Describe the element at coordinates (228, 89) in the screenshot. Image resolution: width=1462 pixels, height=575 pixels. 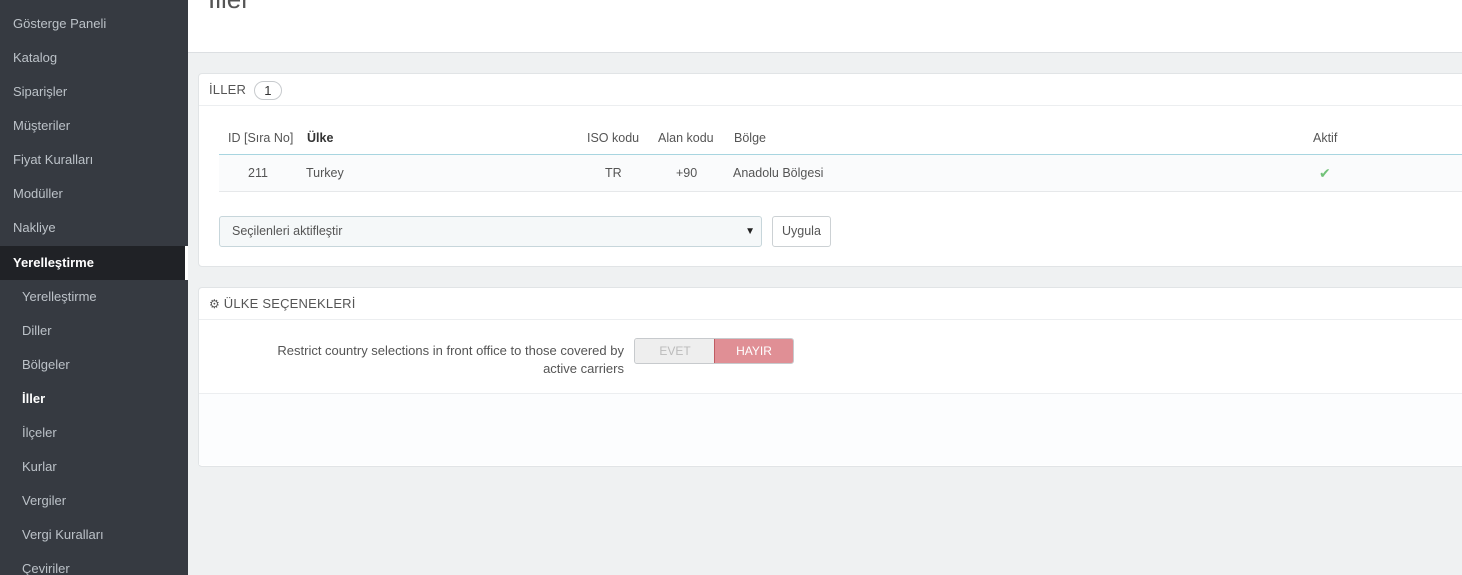
I see `panel-title: İLLER` at that location.